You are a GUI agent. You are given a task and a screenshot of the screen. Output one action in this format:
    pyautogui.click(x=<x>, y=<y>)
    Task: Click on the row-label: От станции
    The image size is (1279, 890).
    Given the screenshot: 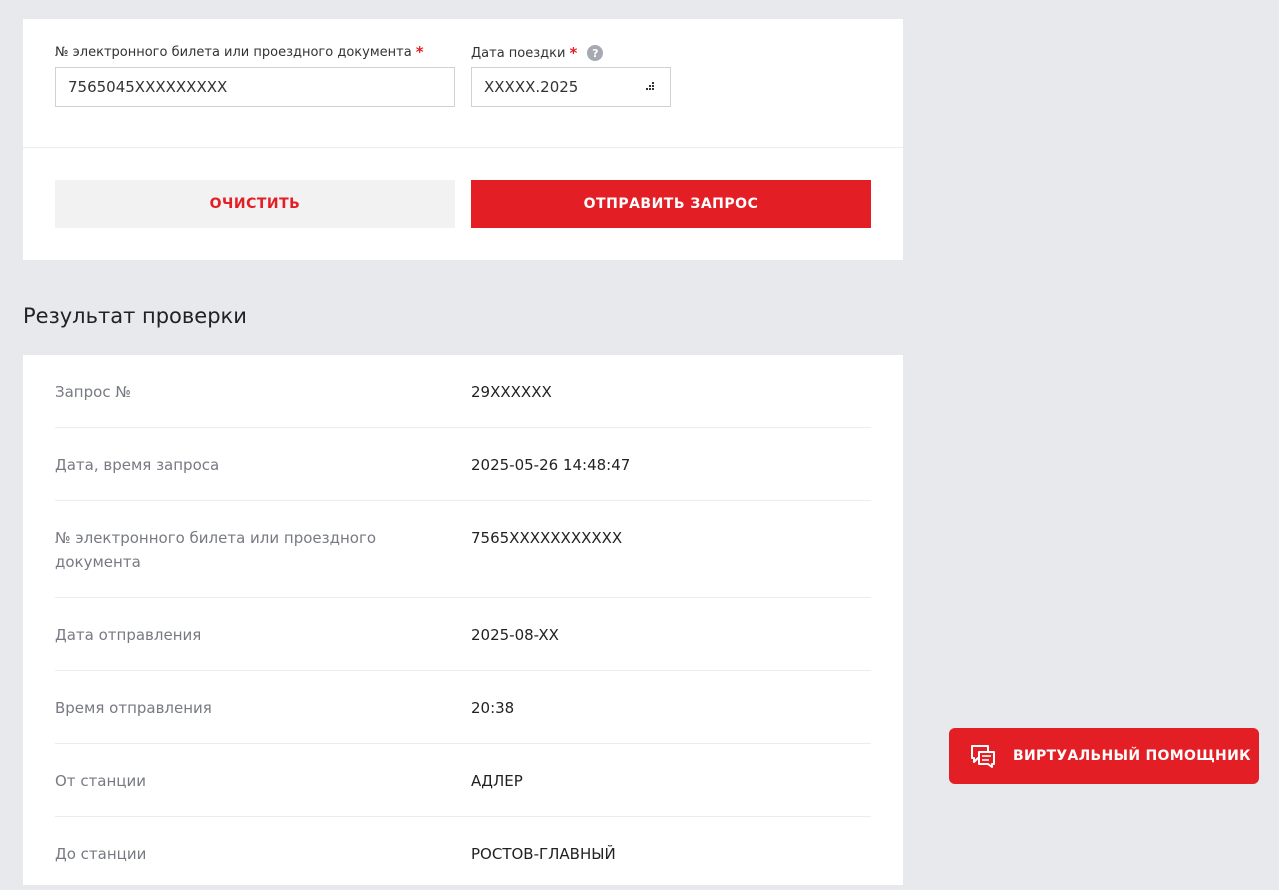 What is the action you would take?
    pyautogui.click(x=101, y=781)
    